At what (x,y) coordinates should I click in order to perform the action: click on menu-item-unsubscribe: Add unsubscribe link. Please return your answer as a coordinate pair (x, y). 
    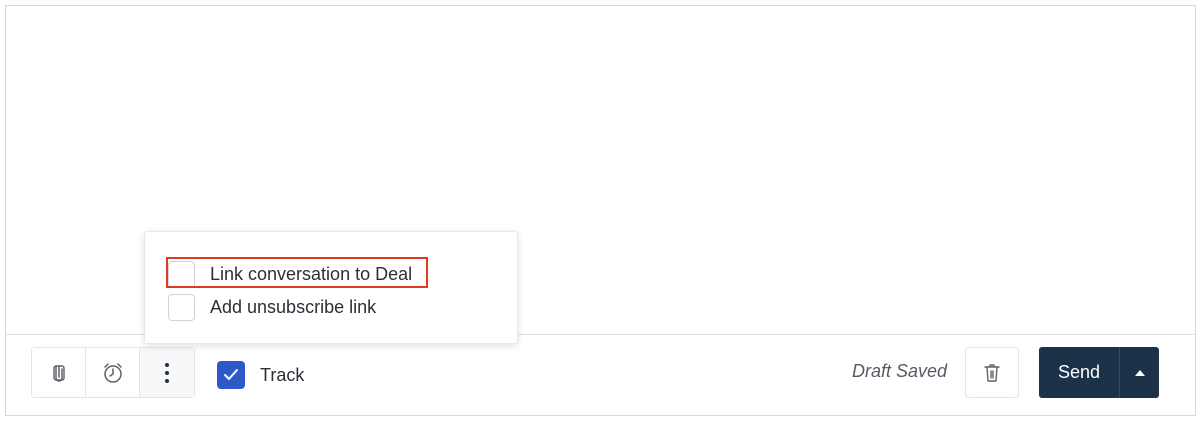
    Looking at the image, I should click on (272, 307).